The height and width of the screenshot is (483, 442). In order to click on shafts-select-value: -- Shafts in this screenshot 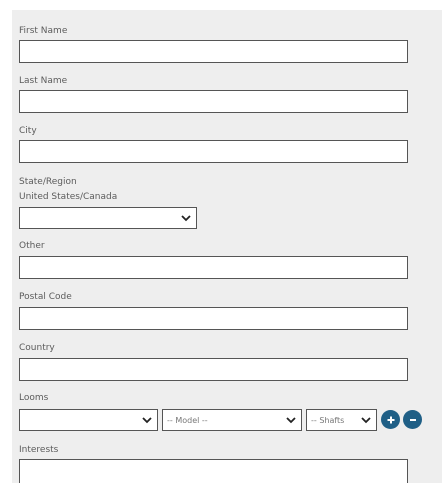, I will do `click(328, 420)`.